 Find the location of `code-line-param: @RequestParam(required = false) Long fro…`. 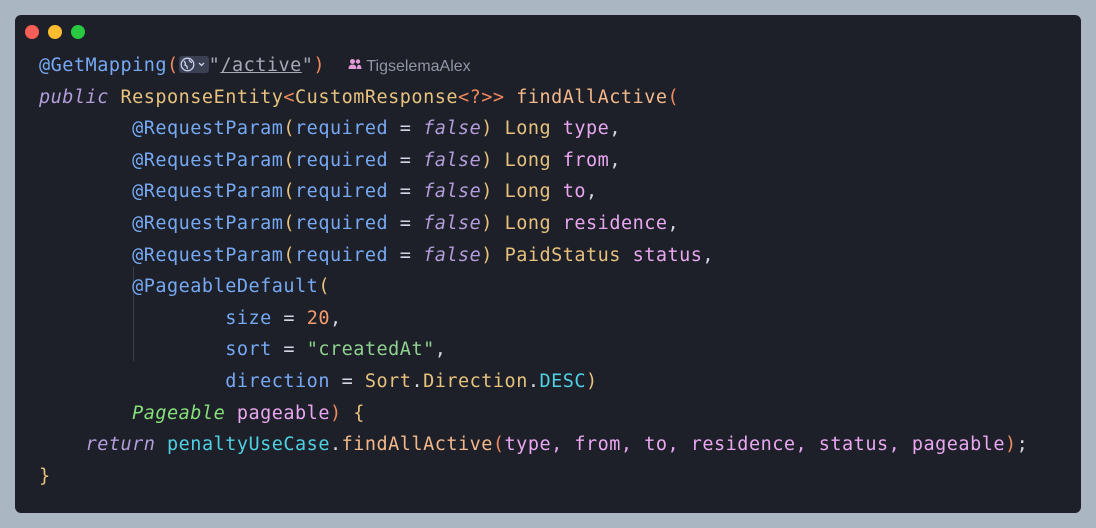

code-line-param: @RequestParam(required = false) Long fro… is located at coordinates (376, 160).